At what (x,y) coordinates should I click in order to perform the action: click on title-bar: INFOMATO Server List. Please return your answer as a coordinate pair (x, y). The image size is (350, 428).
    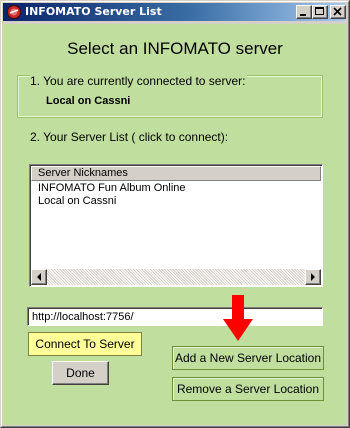
    Looking at the image, I should click on (174, 12).